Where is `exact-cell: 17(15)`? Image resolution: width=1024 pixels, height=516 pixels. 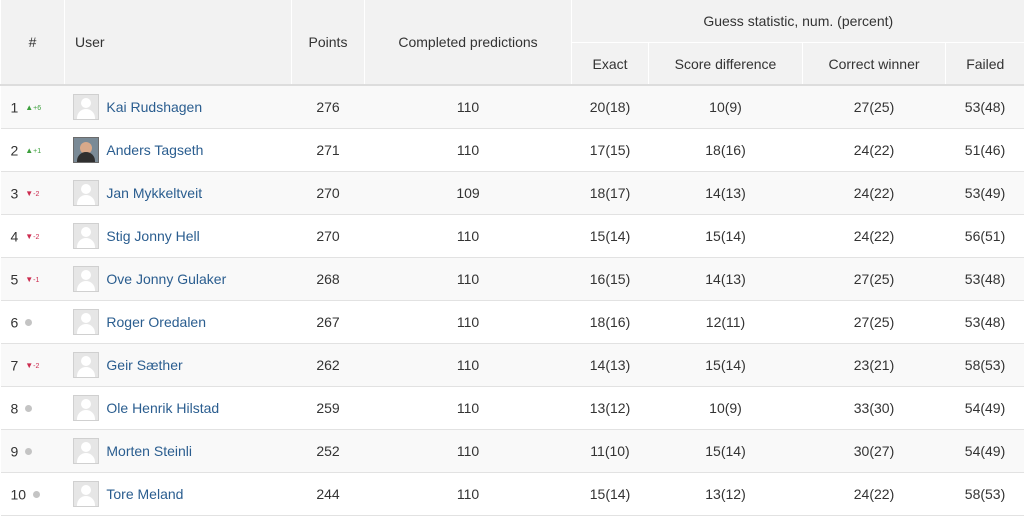
exact-cell: 17(15) is located at coordinates (610, 150).